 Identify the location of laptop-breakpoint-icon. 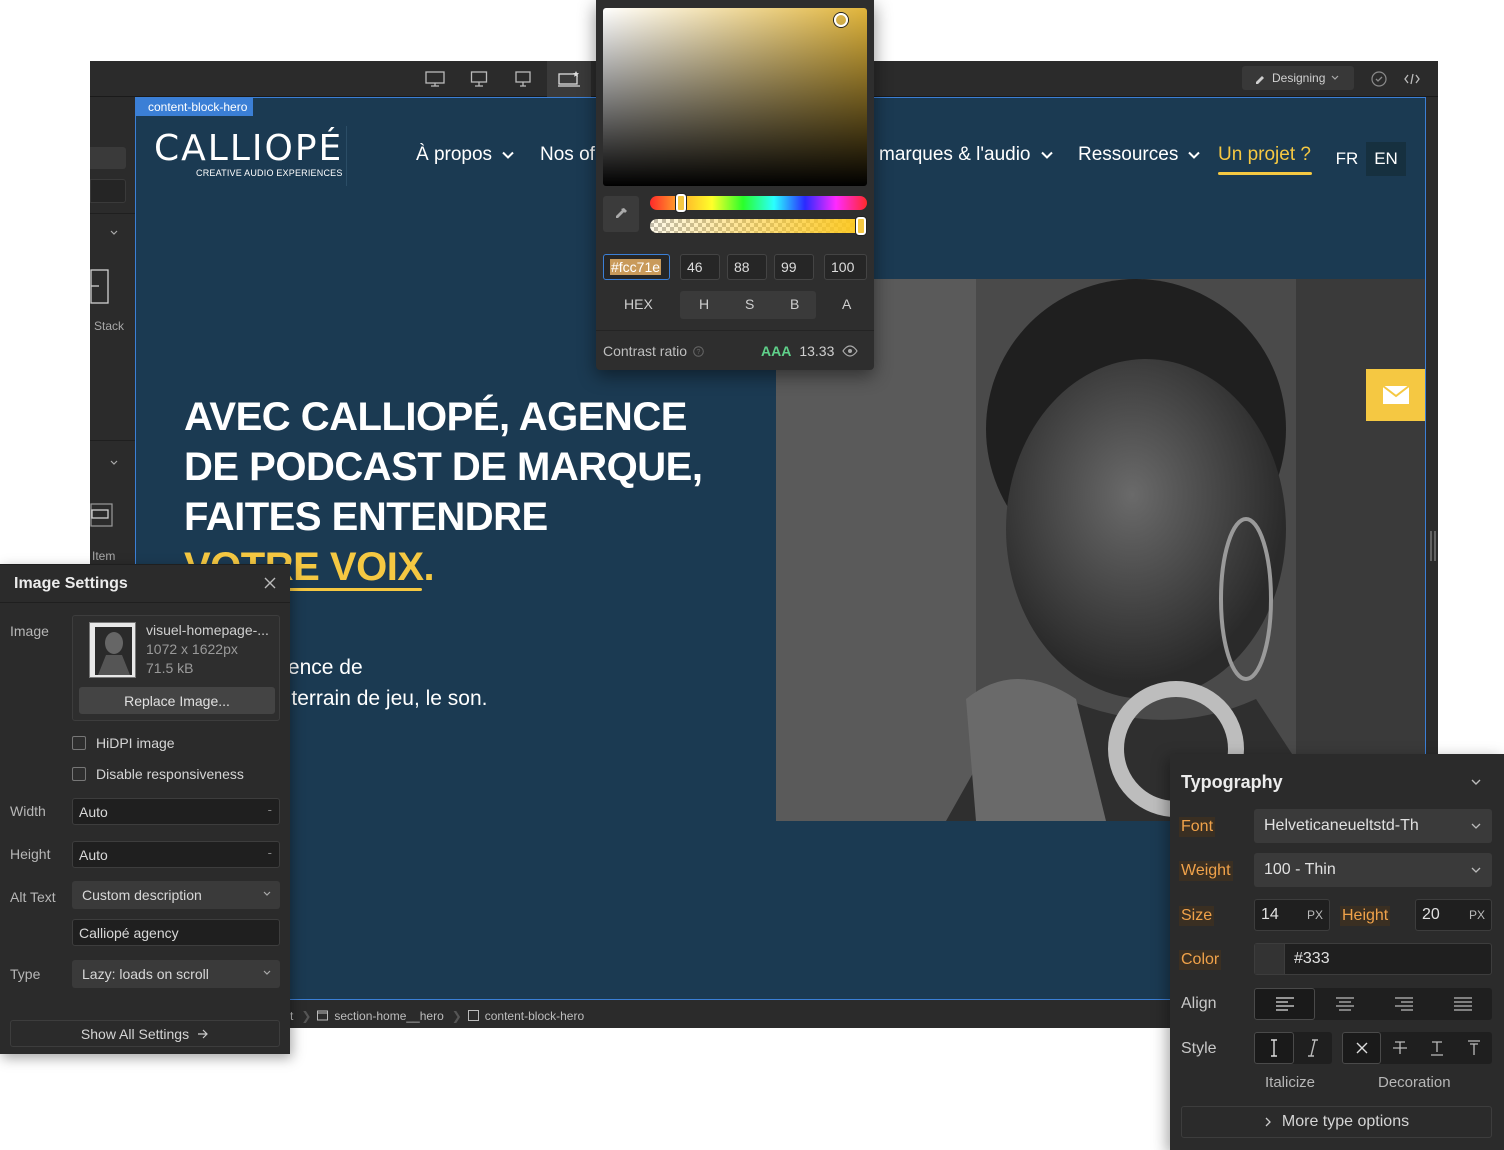
(523, 79).